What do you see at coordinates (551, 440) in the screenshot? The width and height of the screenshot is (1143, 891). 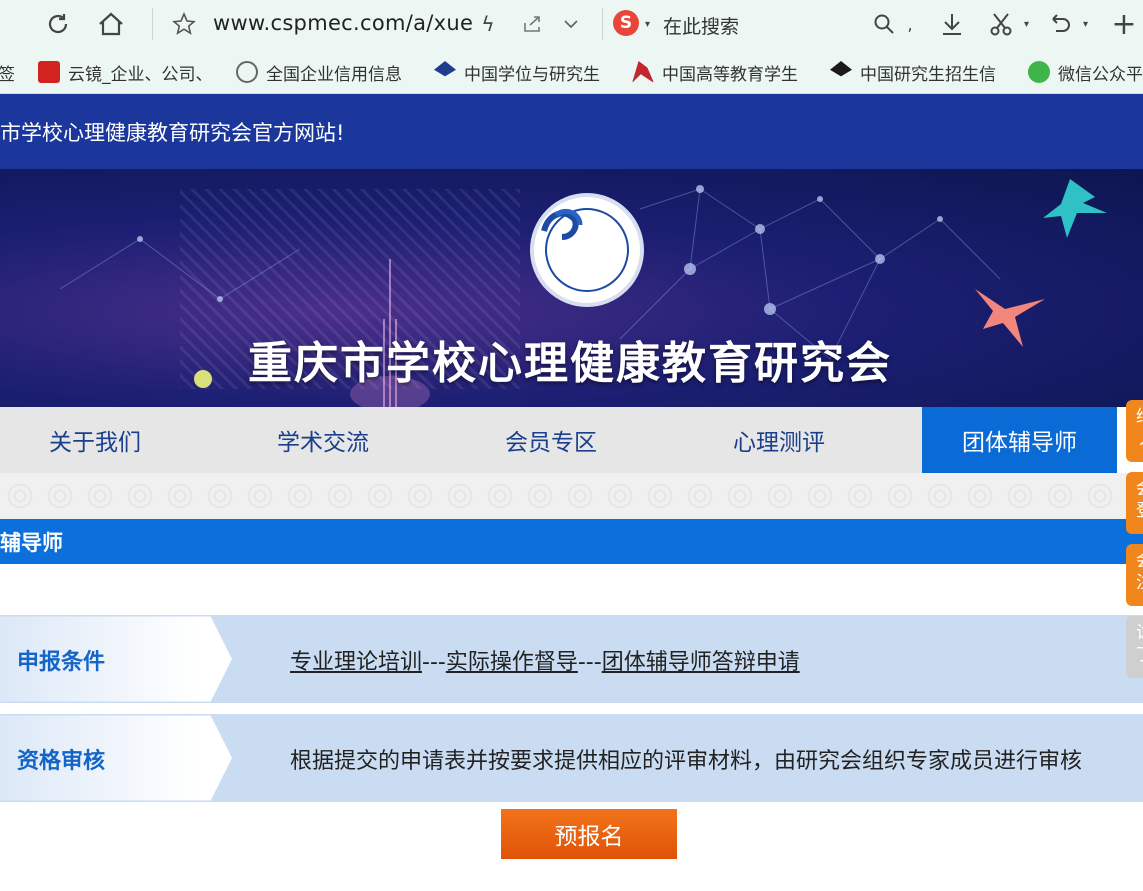 I see `nav-member-zone: 会员专区` at bounding box center [551, 440].